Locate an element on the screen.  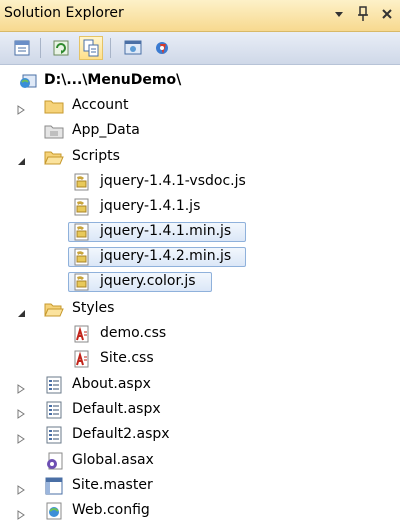
tree-item-scripts: Scripts is located at coordinates (195, 157).